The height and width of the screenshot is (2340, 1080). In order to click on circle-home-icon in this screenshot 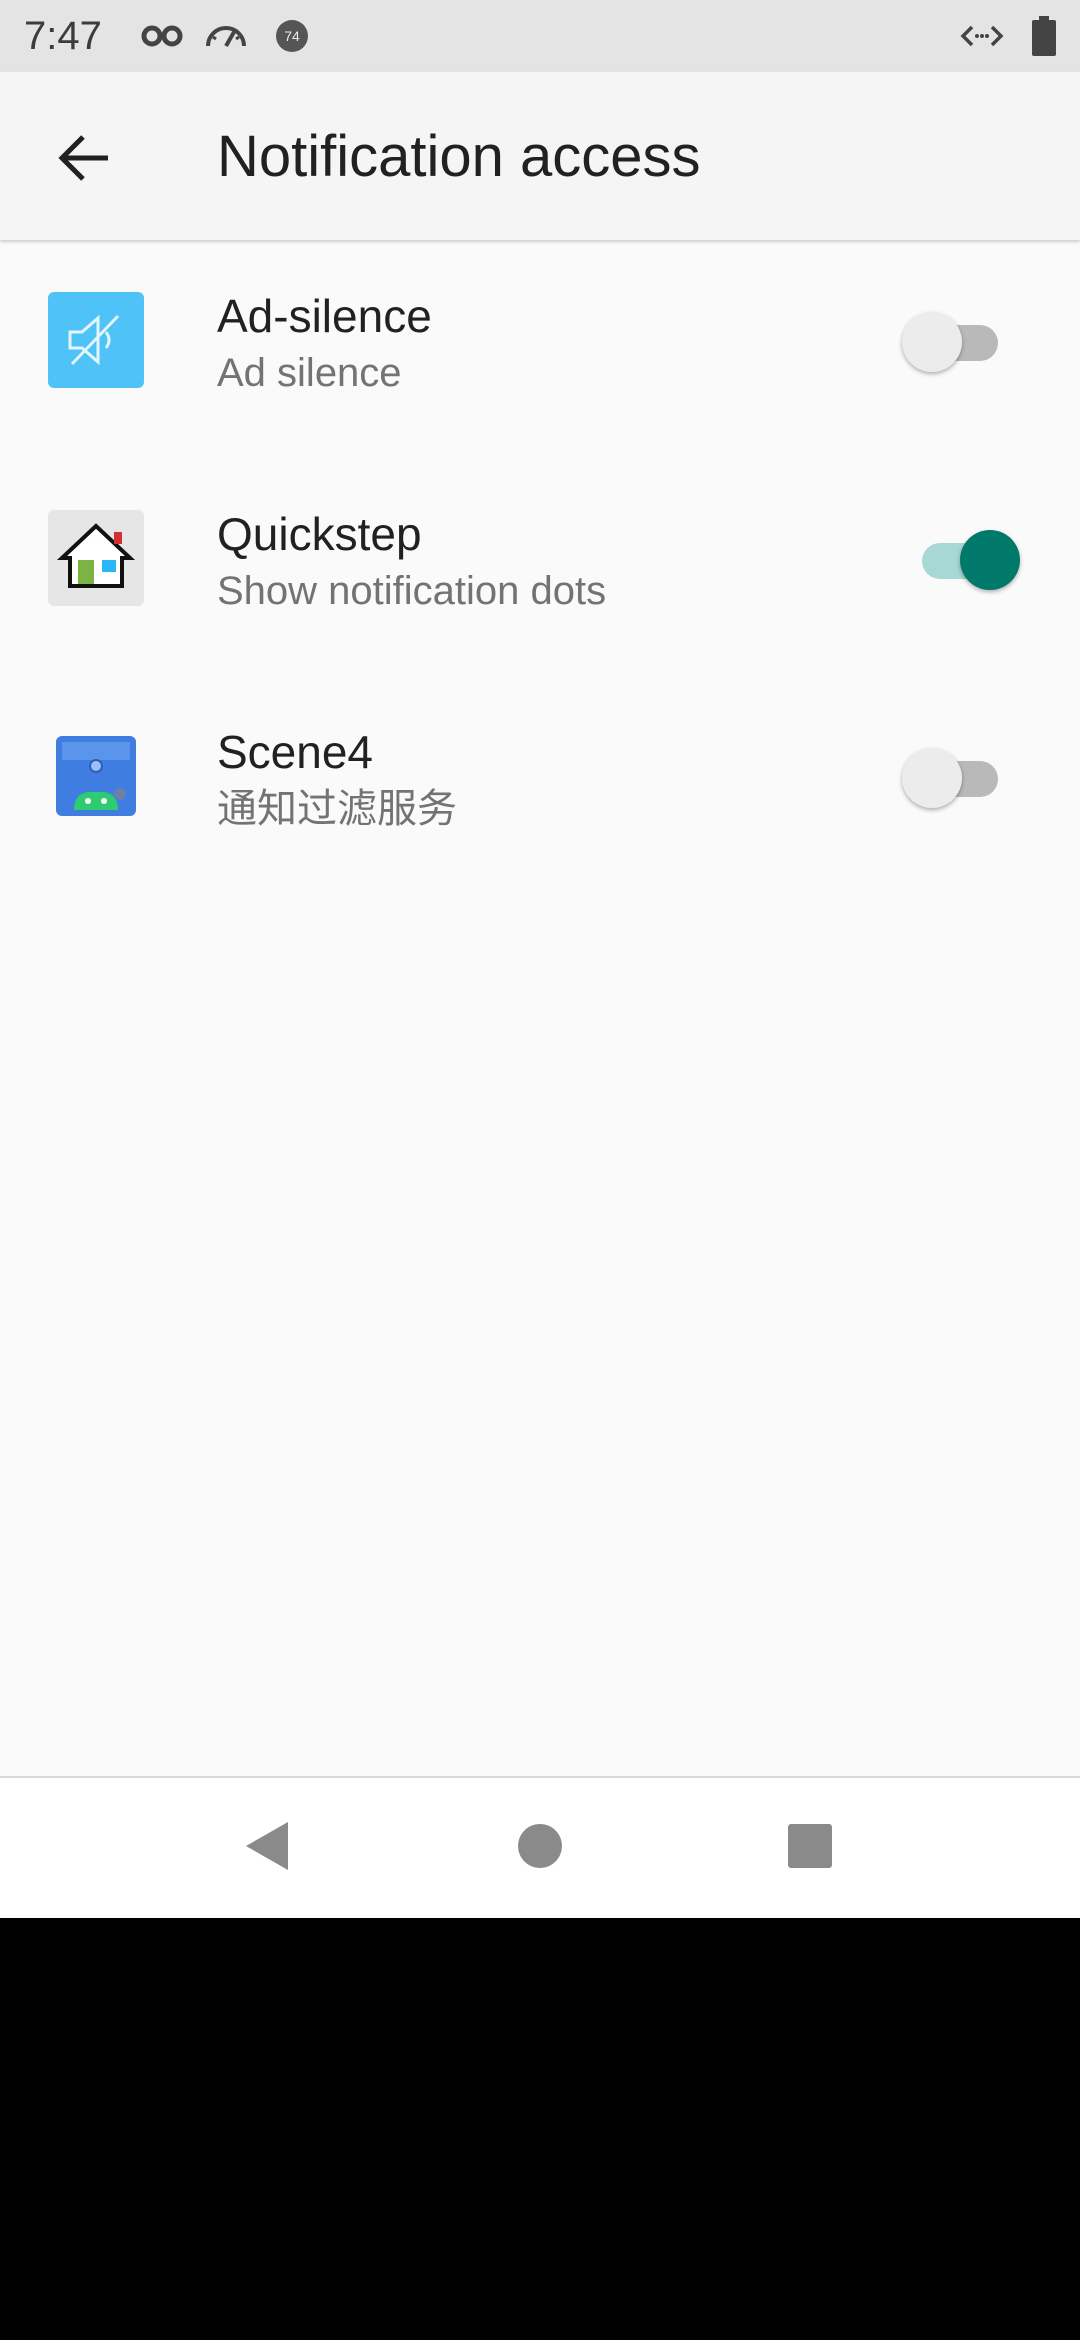, I will do `click(540, 1848)`.